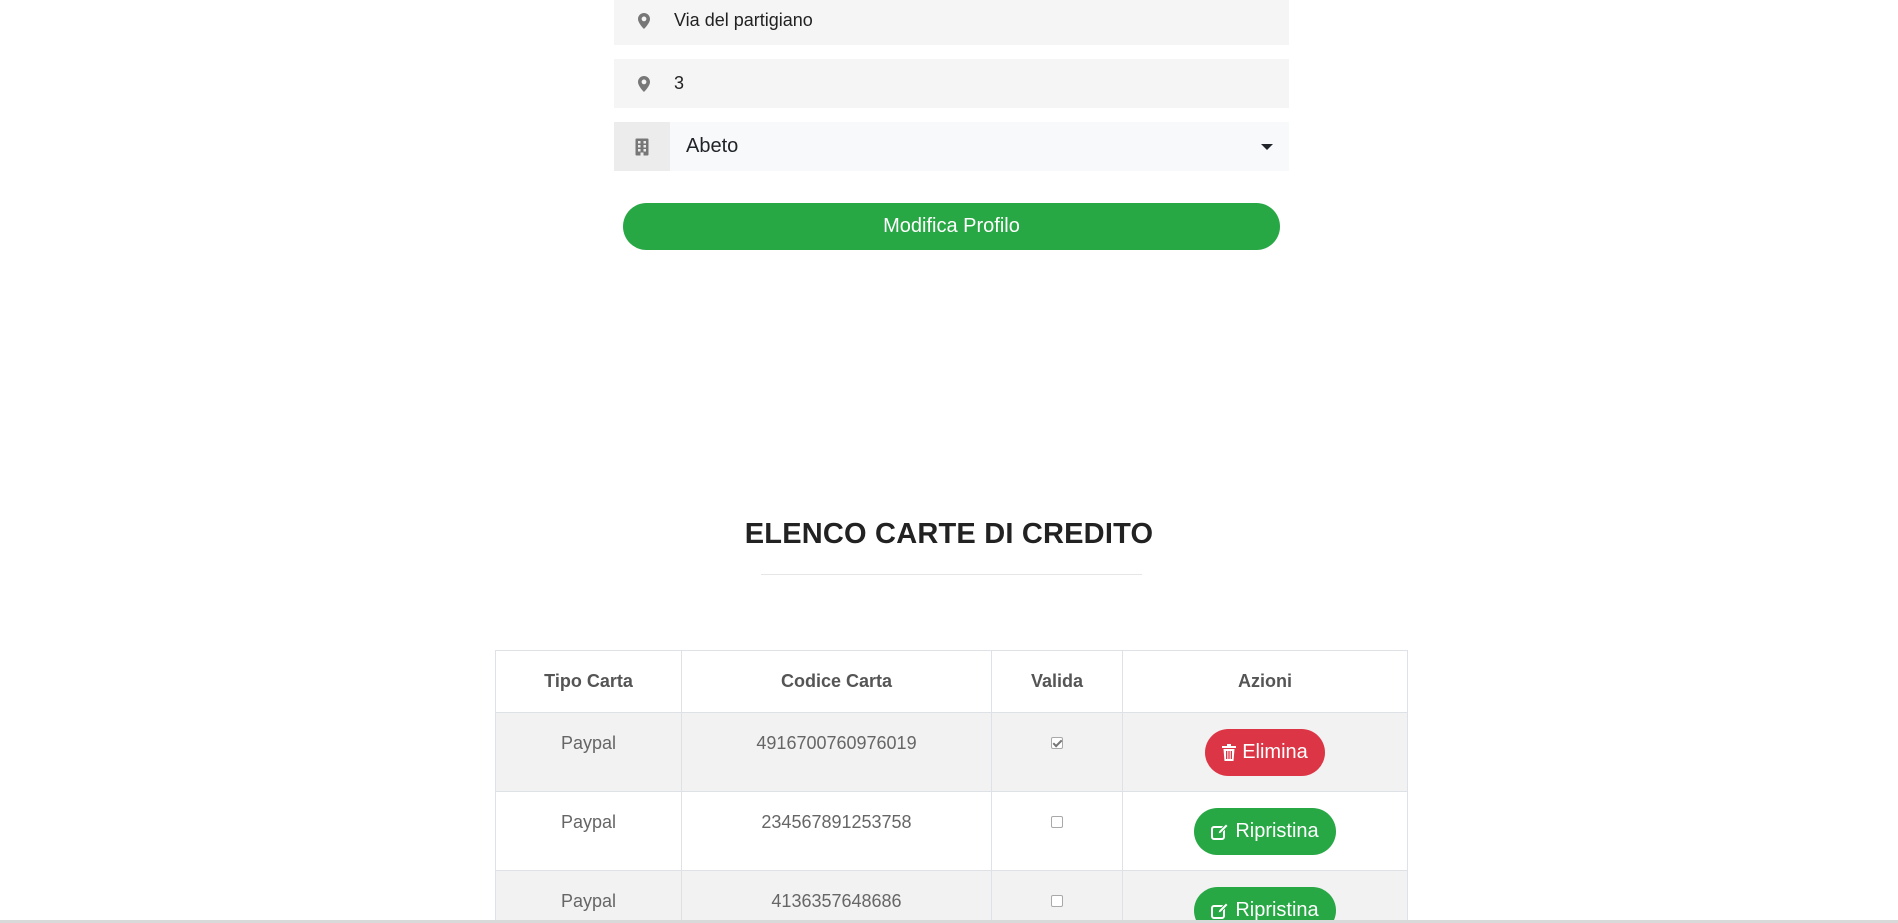  Describe the element at coordinates (836, 896) in the screenshot. I see `card-code-cell: 4136357648686` at that location.